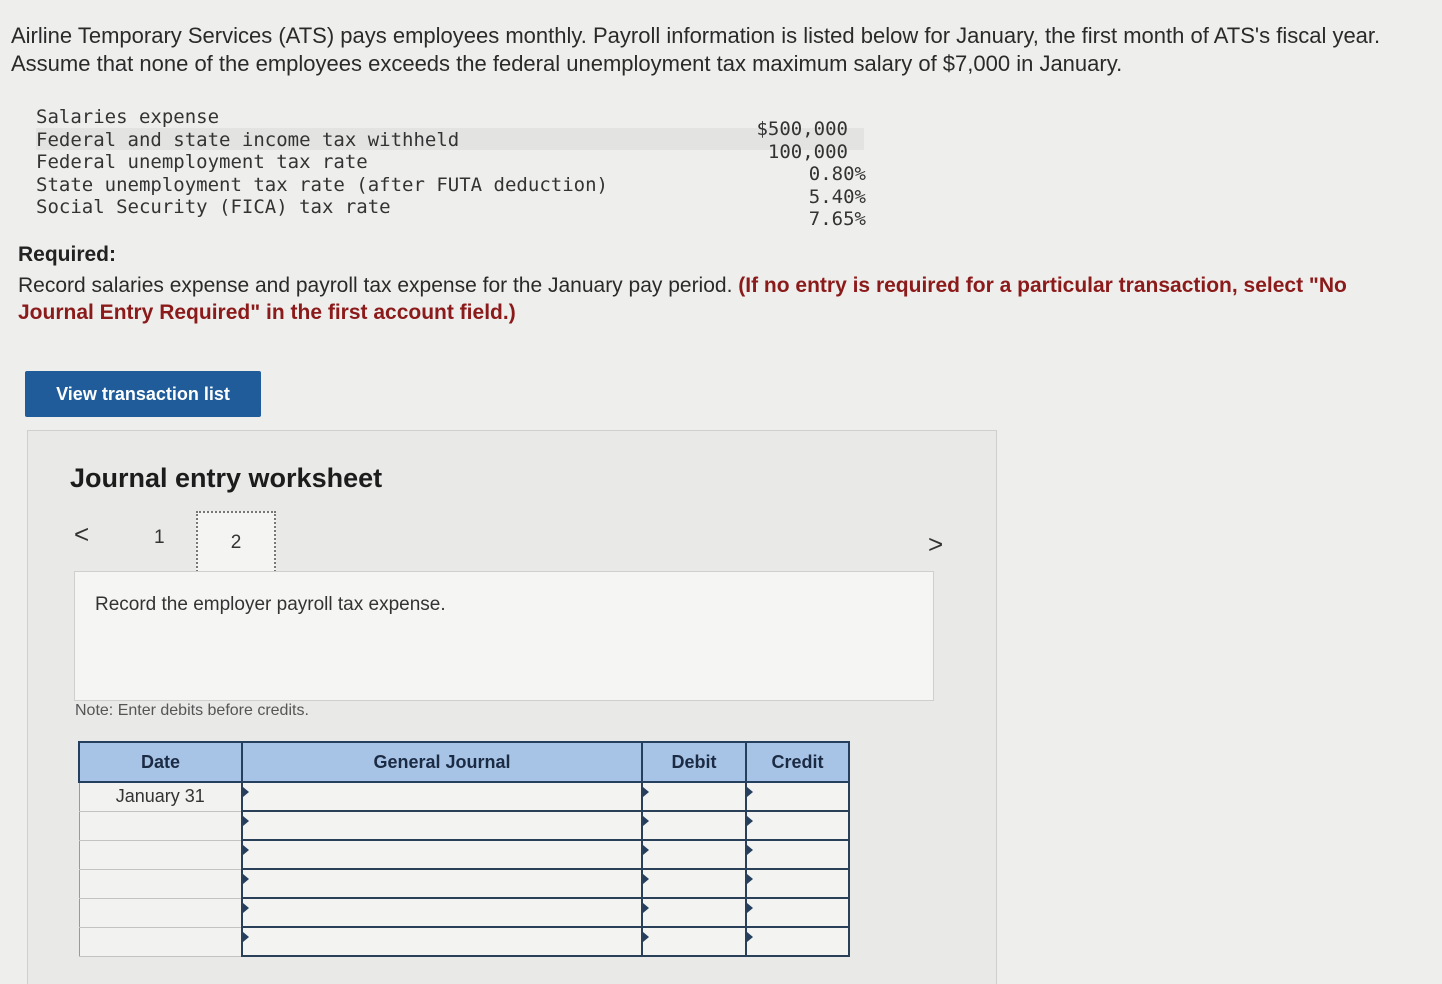  I want to click on worksheet-title: Journal entry worksheet, so click(226, 478).